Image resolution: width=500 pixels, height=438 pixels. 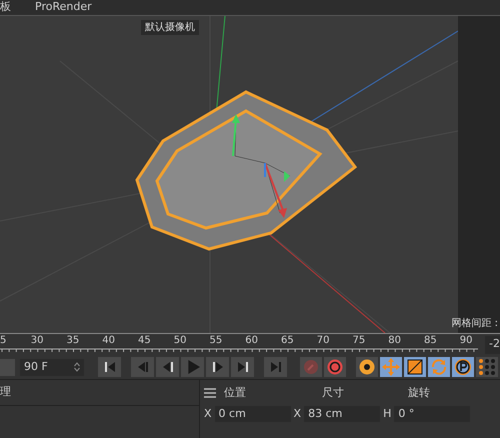 I want to click on parameter-icon, so click(x=463, y=367).